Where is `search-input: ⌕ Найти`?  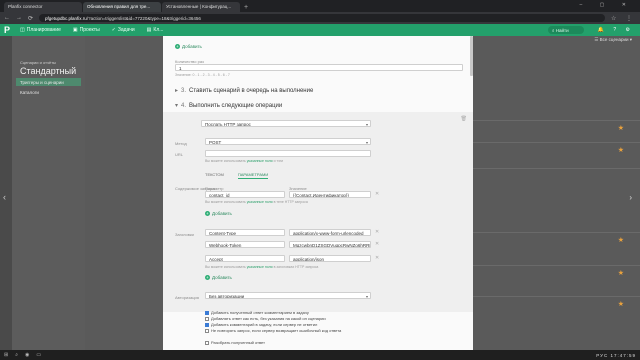 search-input: ⌕ Найти is located at coordinates (566, 30).